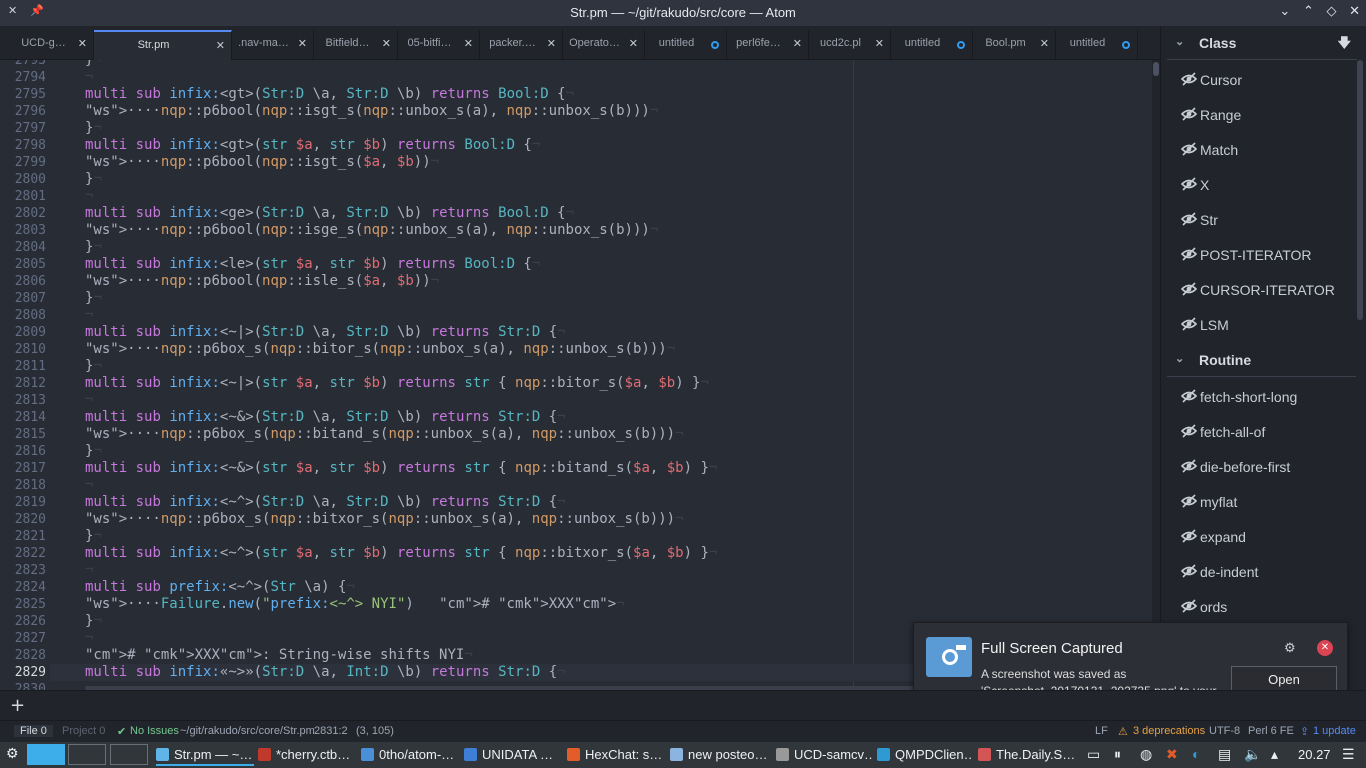  I want to click on qmpd-tray-icon: ◐, so click(1196, 754).